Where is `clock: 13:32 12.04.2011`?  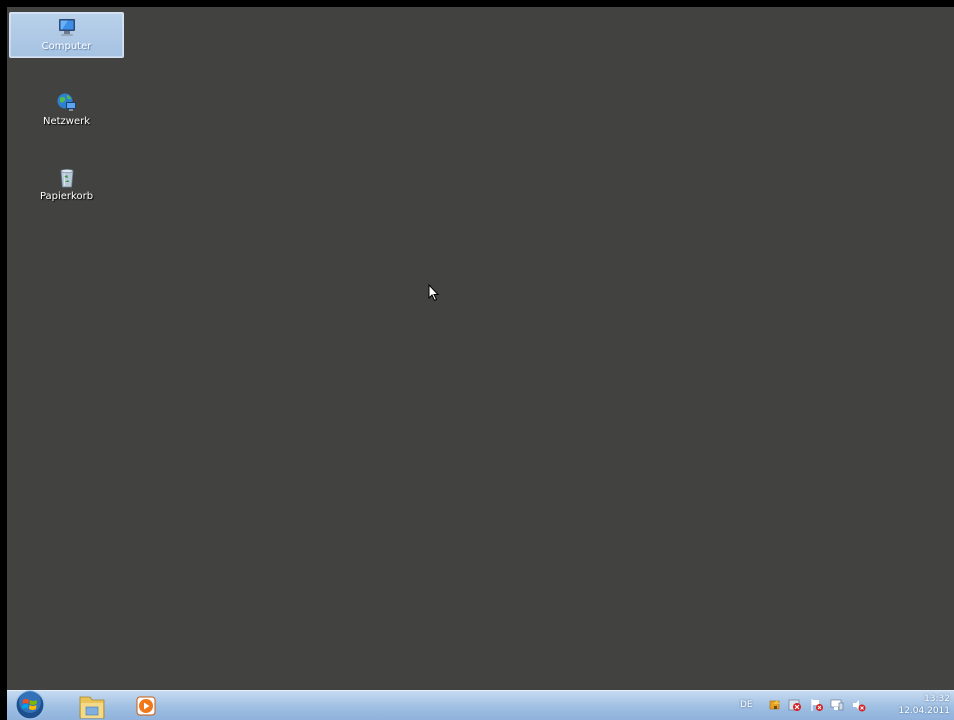
clock: 13:32 12.04.2011 is located at coordinates (926, 705).